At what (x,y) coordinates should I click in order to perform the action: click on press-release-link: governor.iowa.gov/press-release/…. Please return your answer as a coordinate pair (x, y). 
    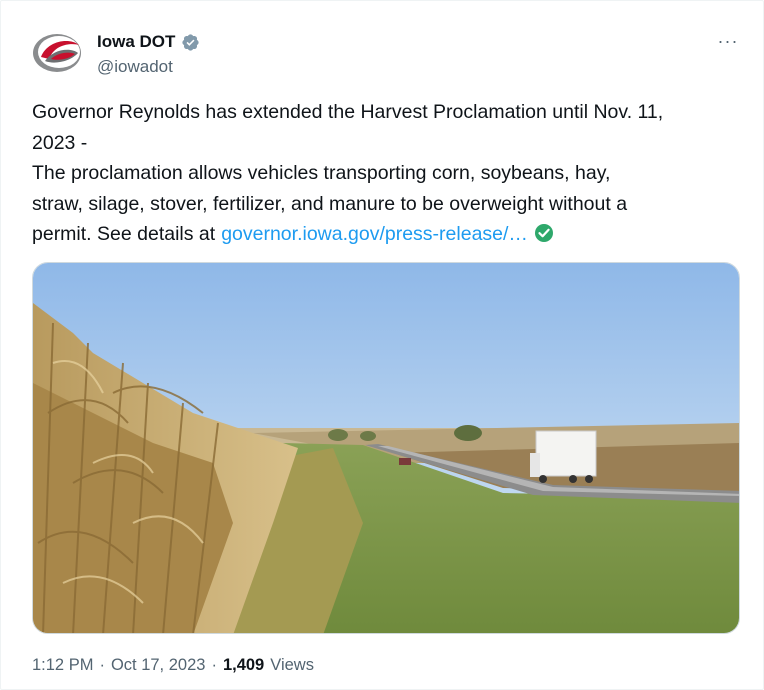
    Looking at the image, I should click on (374, 234).